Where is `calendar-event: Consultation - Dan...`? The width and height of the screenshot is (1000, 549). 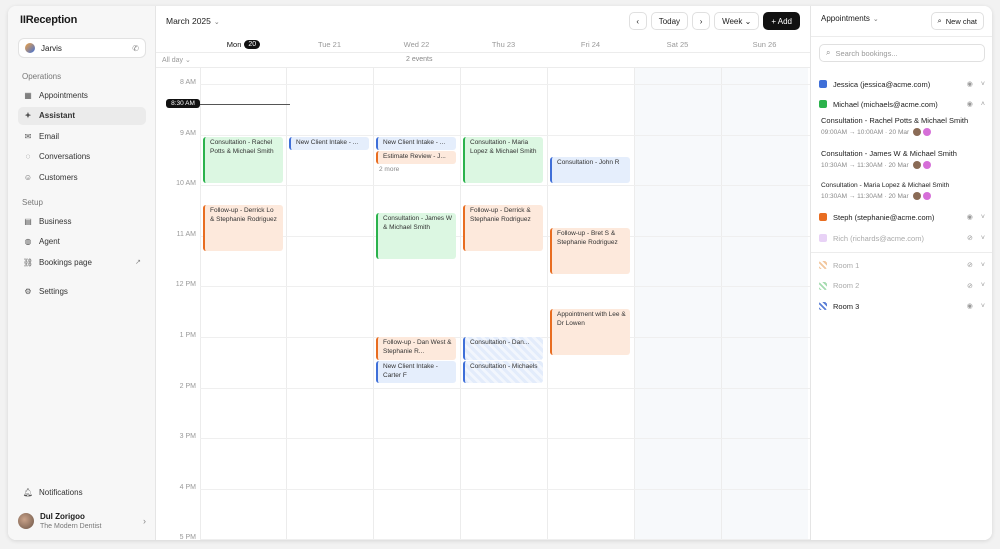
calendar-event: Consultation - Dan... is located at coordinates (503, 348).